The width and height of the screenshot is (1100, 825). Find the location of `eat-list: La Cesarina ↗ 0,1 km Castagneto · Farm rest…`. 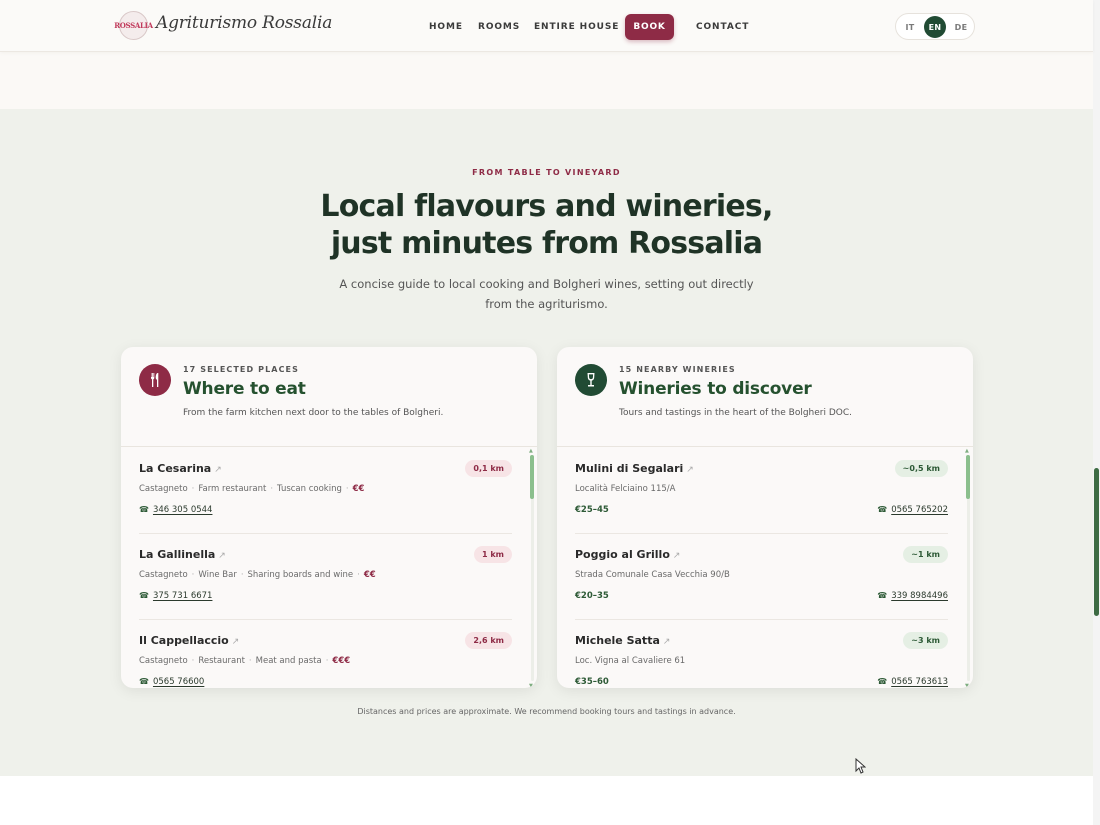

eat-list: La Cesarina ↗ 0,1 km Castagneto · Farm rest… is located at coordinates (329, 568).